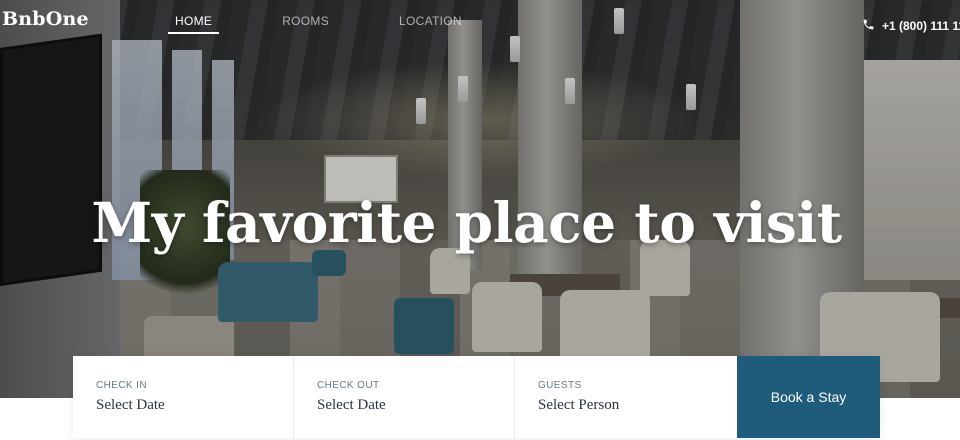 This screenshot has width=960, height=440. Describe the element at coordinates (415, 405) in the screenshot. I see `check-out-value: Select Date` at that location.